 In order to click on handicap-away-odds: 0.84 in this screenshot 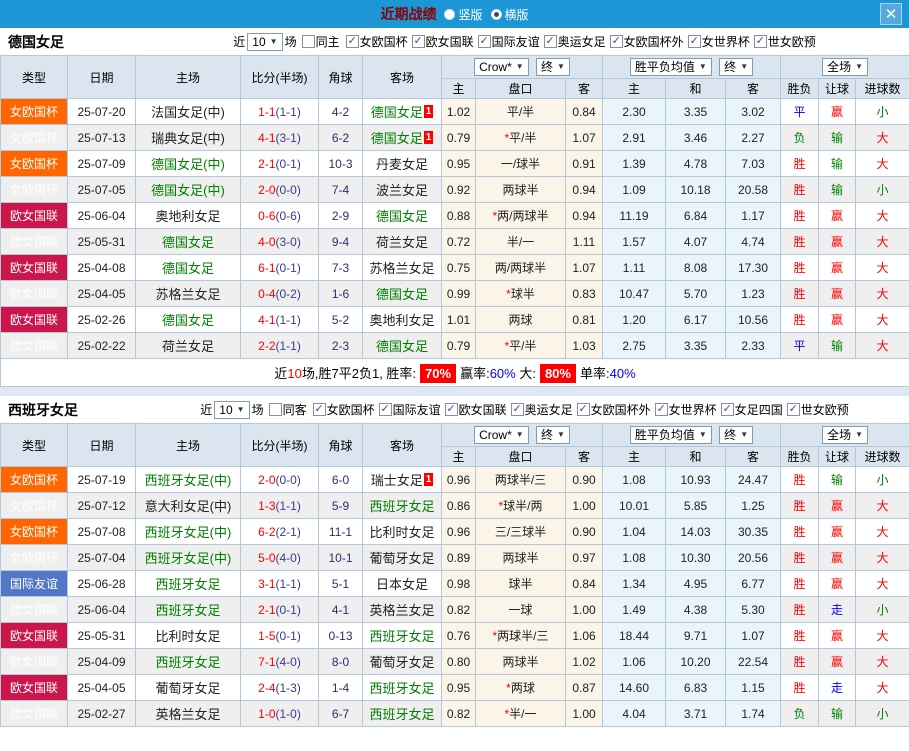, I will do `click(584, 583)`.